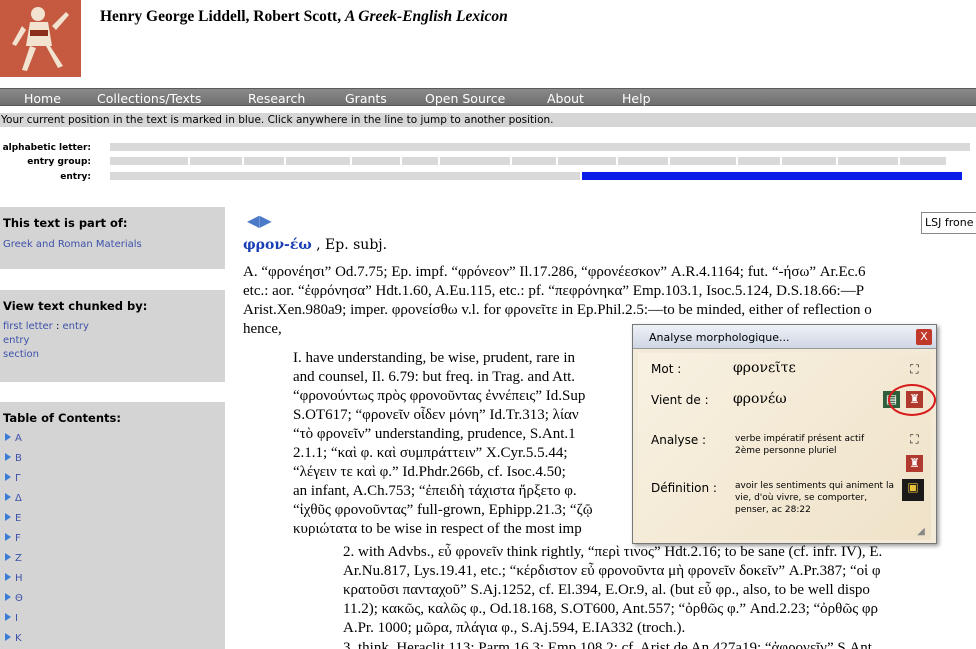  What do you see at coordinates (59, 162) in the screenshot?
I see `level-label-group: entry group:` at bounding box center [59, 162].